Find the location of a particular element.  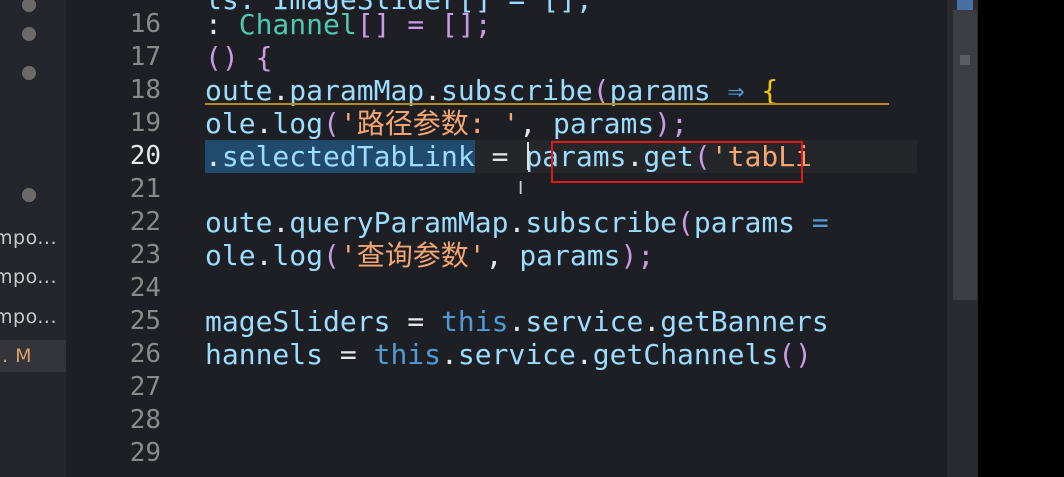

code-token: '查询参数' is located at coordinates (412, 255).